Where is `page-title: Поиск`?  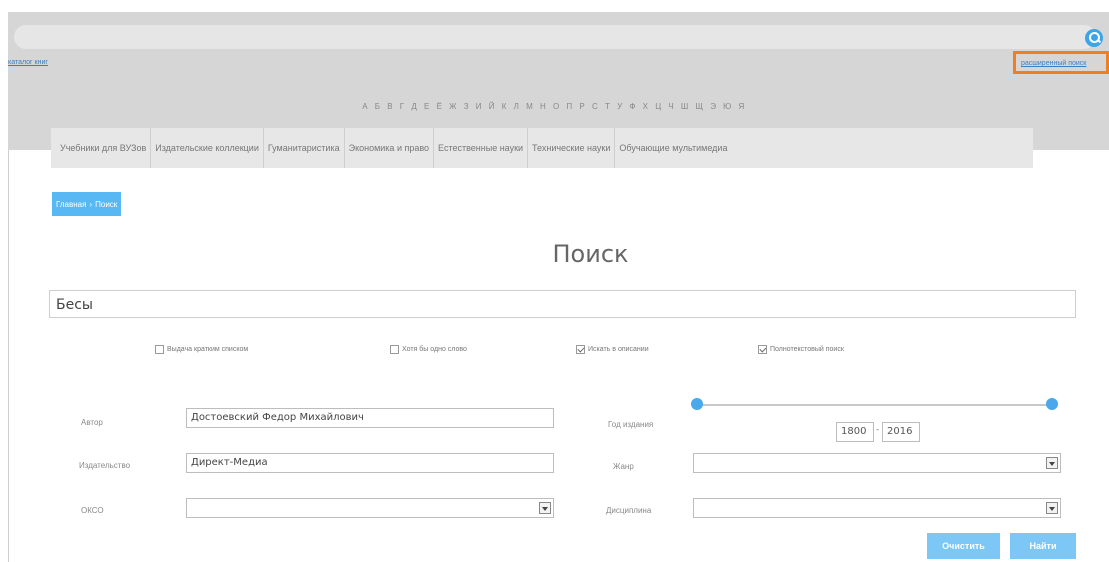
page-title: Поиск is located at coordinates (590, 254).